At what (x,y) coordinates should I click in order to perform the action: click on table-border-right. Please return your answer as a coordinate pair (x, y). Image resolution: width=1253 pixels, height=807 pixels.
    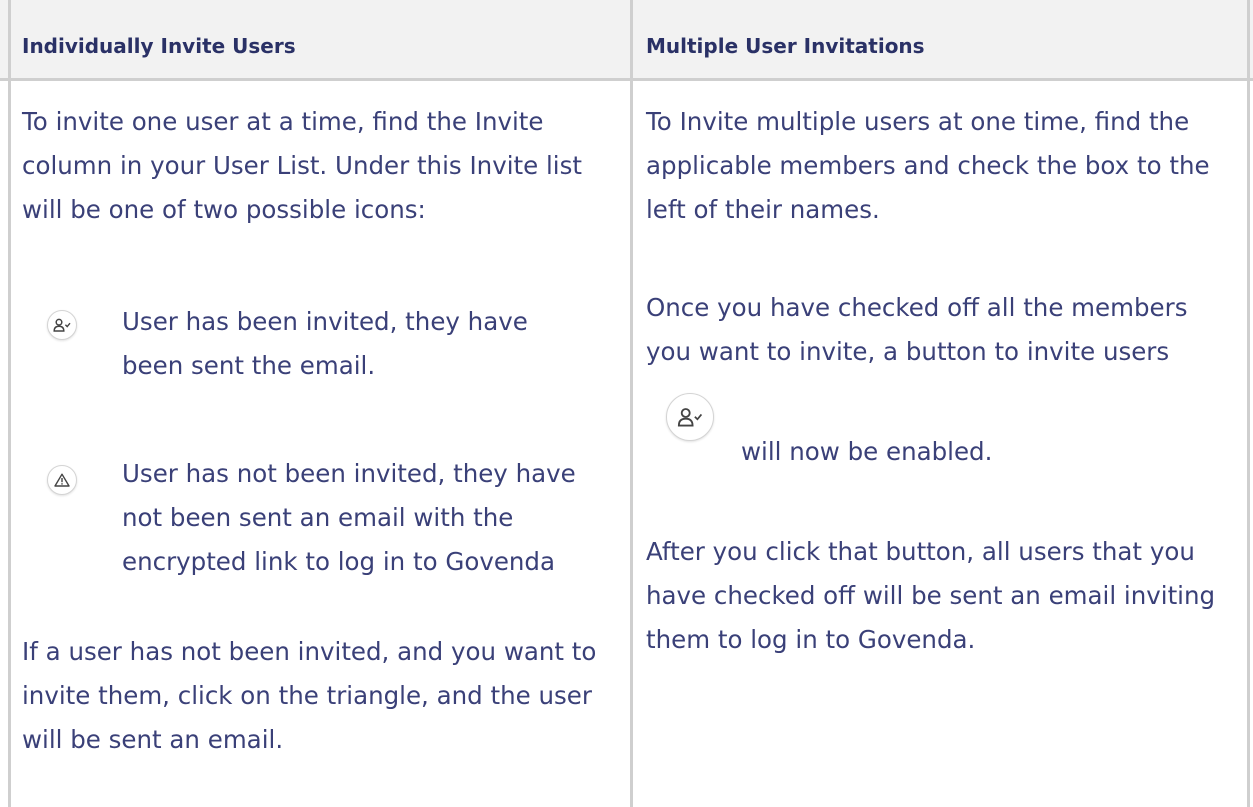
    Looking at the image, I should click on (1248, 403).